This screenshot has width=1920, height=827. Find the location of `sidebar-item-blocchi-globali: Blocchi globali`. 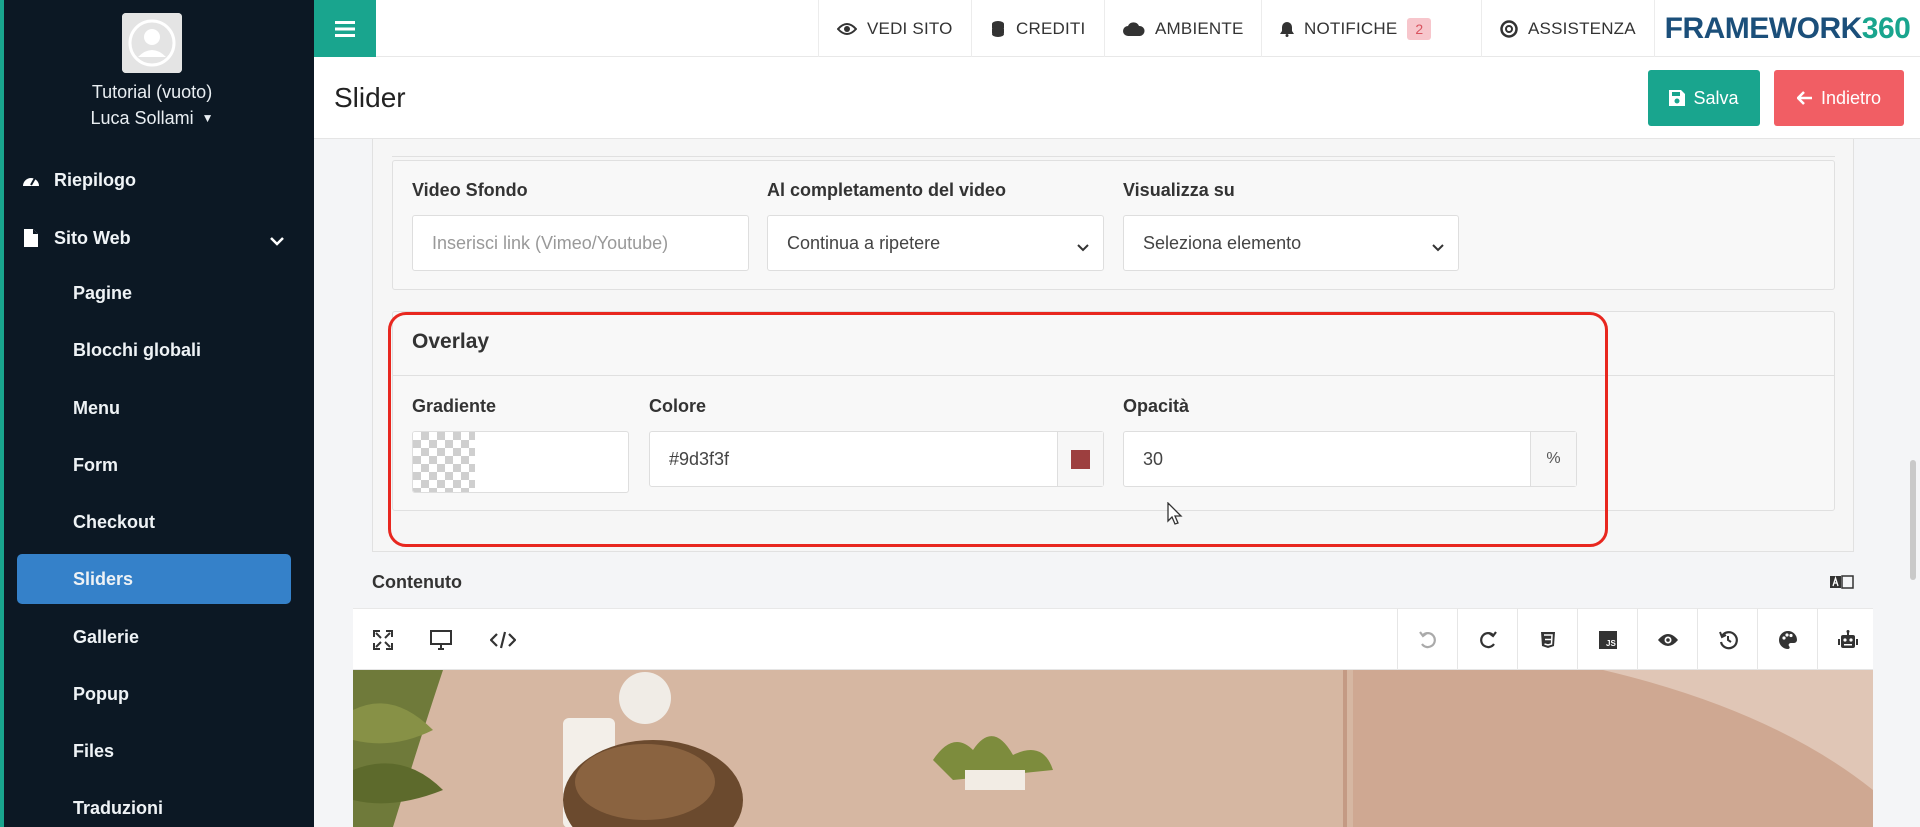

sidebar-item-blocchi-globali: Blocchi globali is located at coordinates (154, 350).